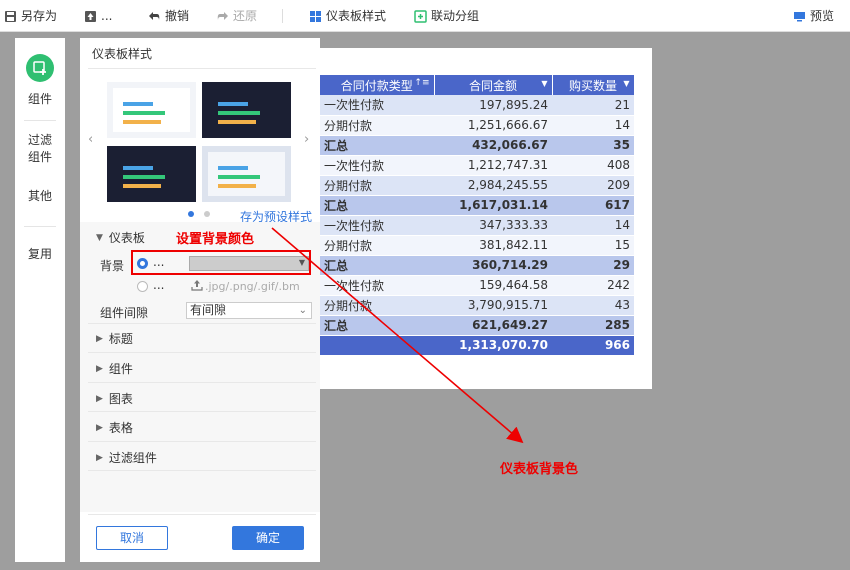  I want to click on annotation-arrow, so click(397, 335).